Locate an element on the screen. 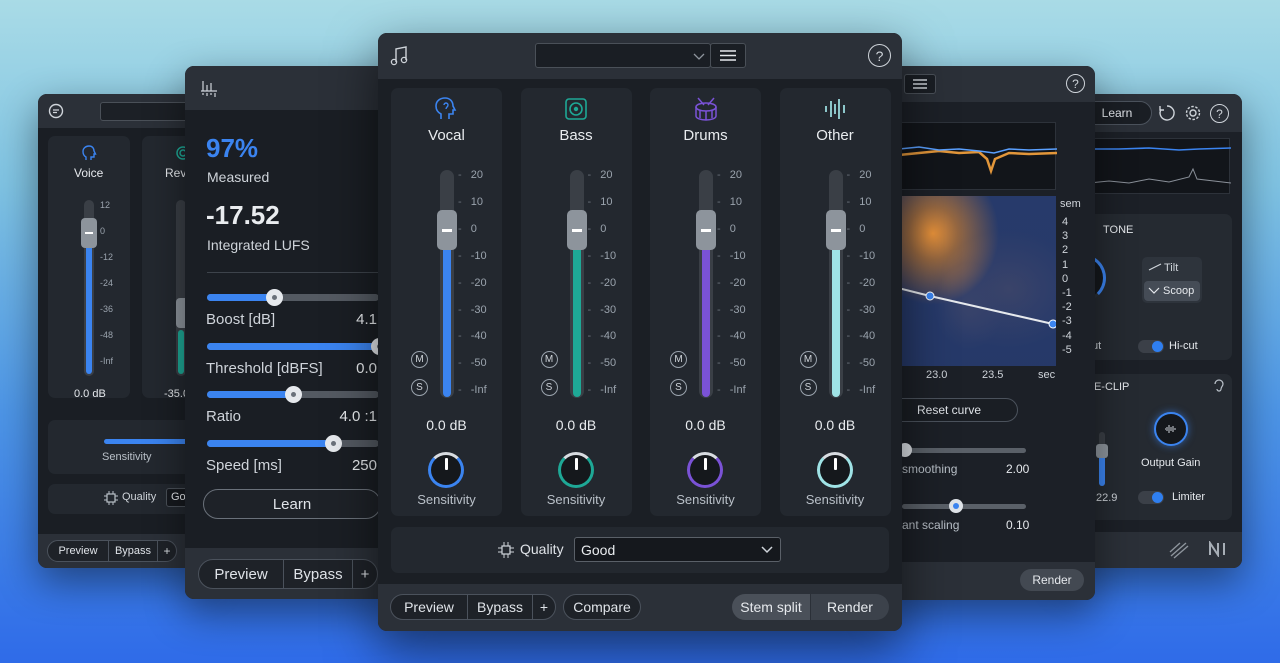 This screenshot has width=1280, height=663. brand-logo-icon is located at coordinates (1179, 550).